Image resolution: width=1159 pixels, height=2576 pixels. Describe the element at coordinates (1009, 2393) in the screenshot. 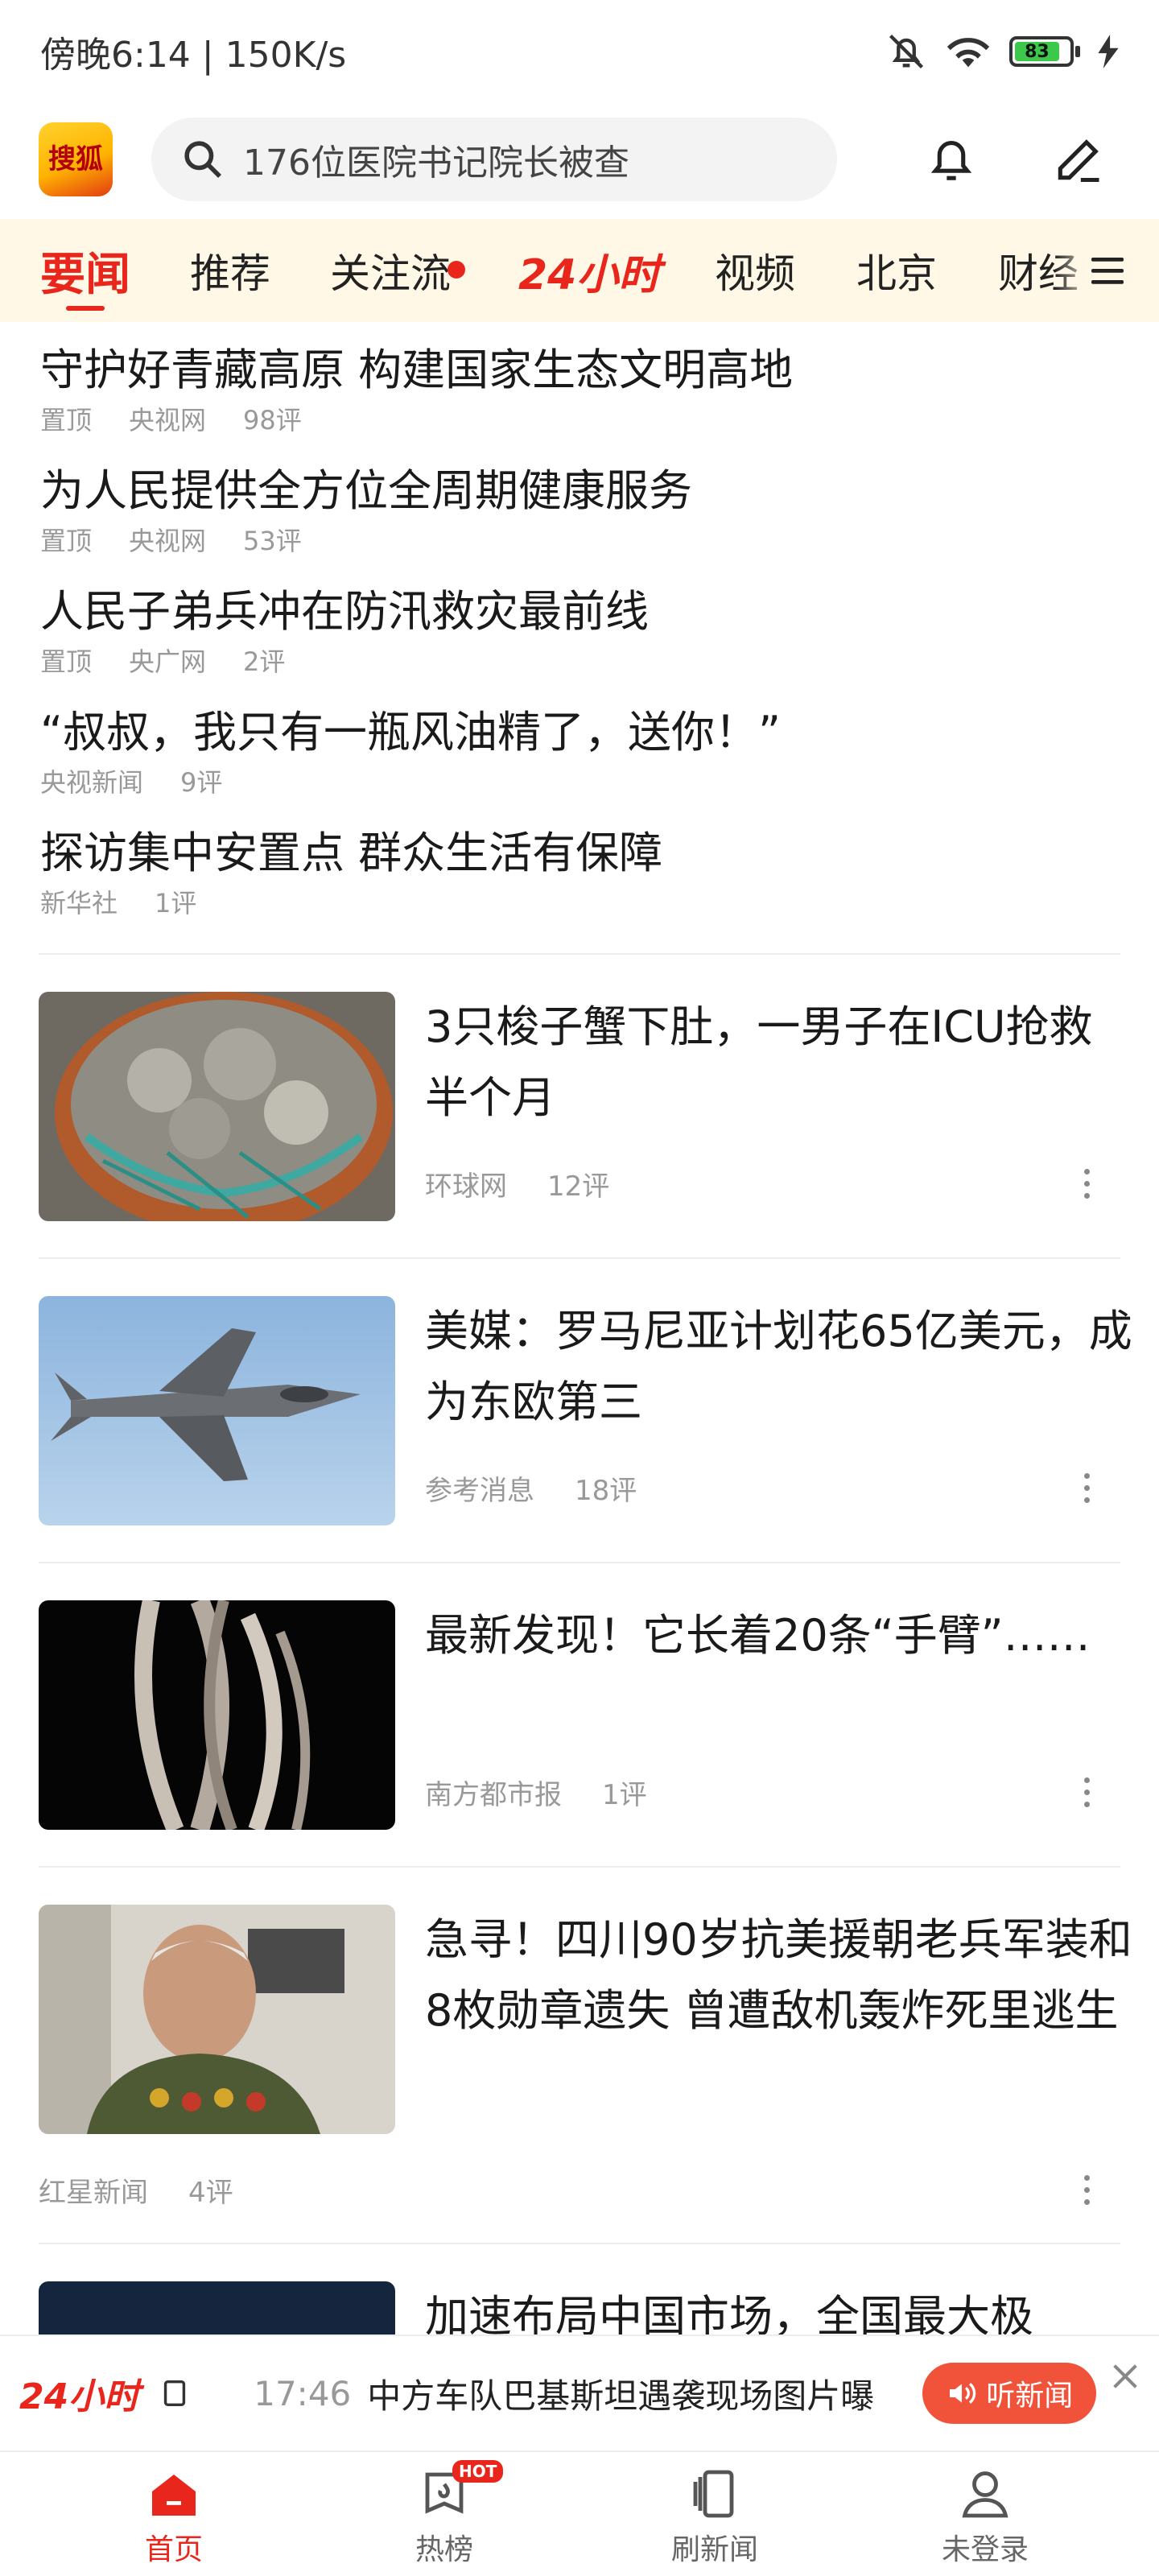

I see `listen-news-button: 听新闻` at that location.